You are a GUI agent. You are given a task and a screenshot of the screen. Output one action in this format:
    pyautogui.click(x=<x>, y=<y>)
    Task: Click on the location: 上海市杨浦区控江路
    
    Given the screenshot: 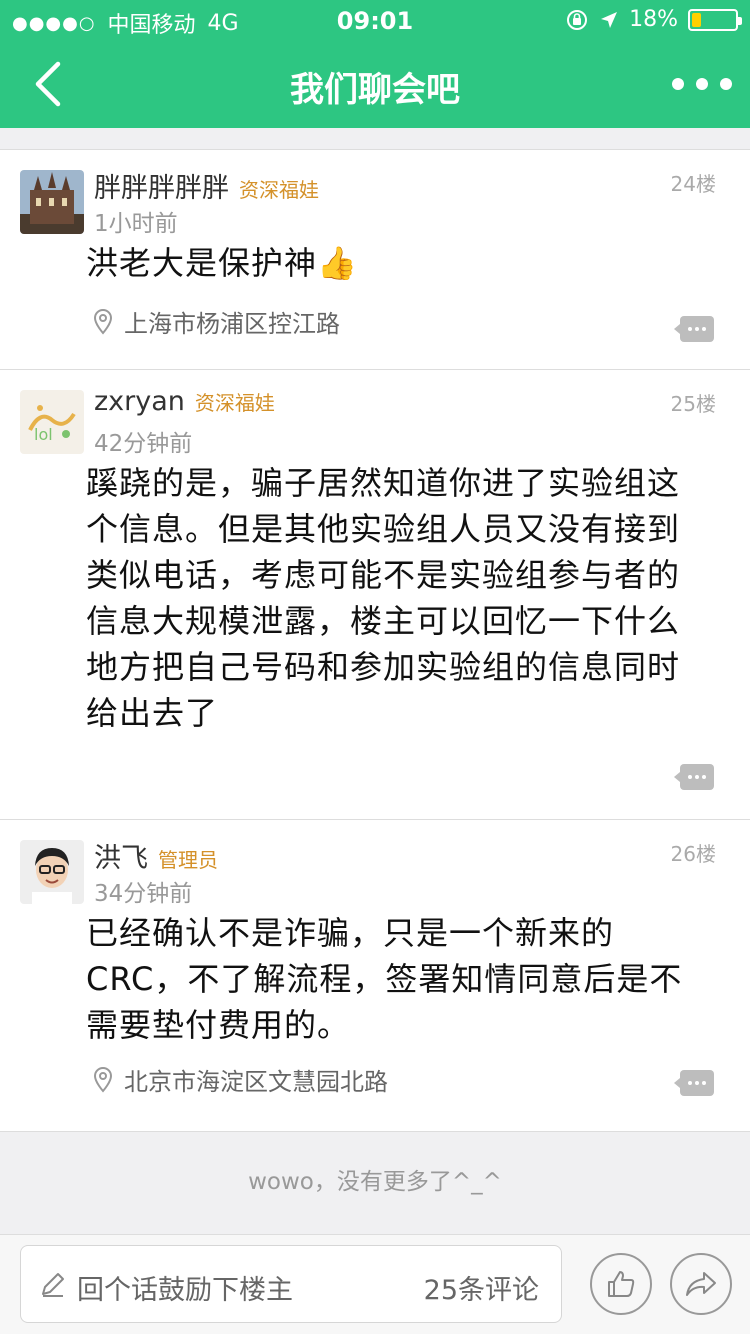 What is the action you would take?
    pyautogui.click(x=216, y=321)
    